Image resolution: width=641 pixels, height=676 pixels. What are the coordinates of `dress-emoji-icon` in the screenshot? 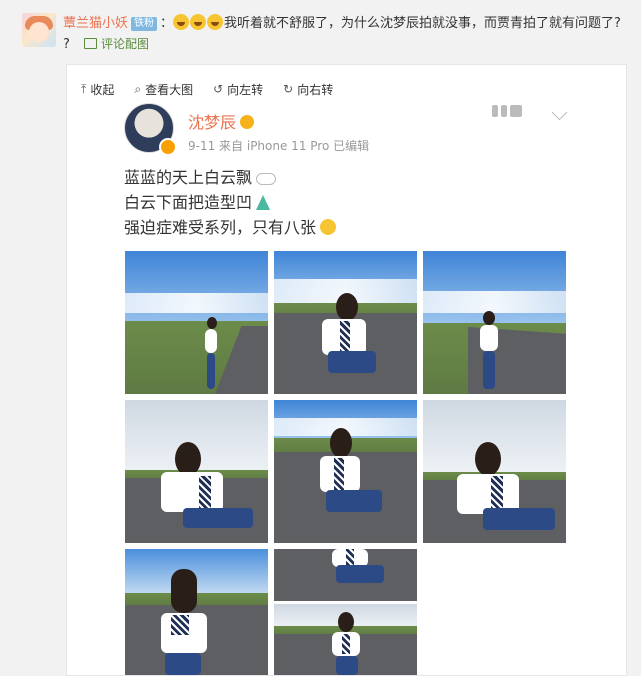 It's located at (263, 202).